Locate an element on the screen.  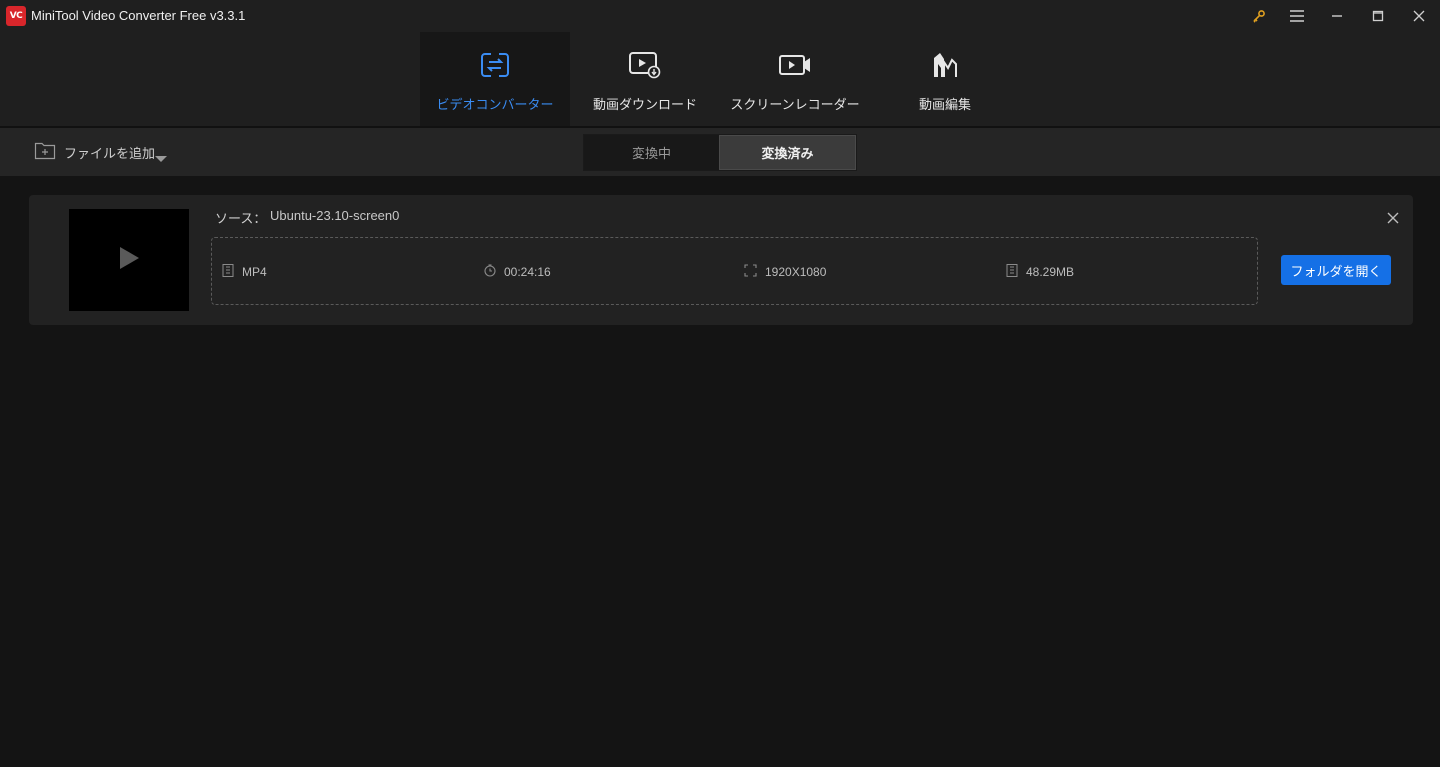
tab-video-download: 動画ダウンロード is located at coordinates (645, 79).